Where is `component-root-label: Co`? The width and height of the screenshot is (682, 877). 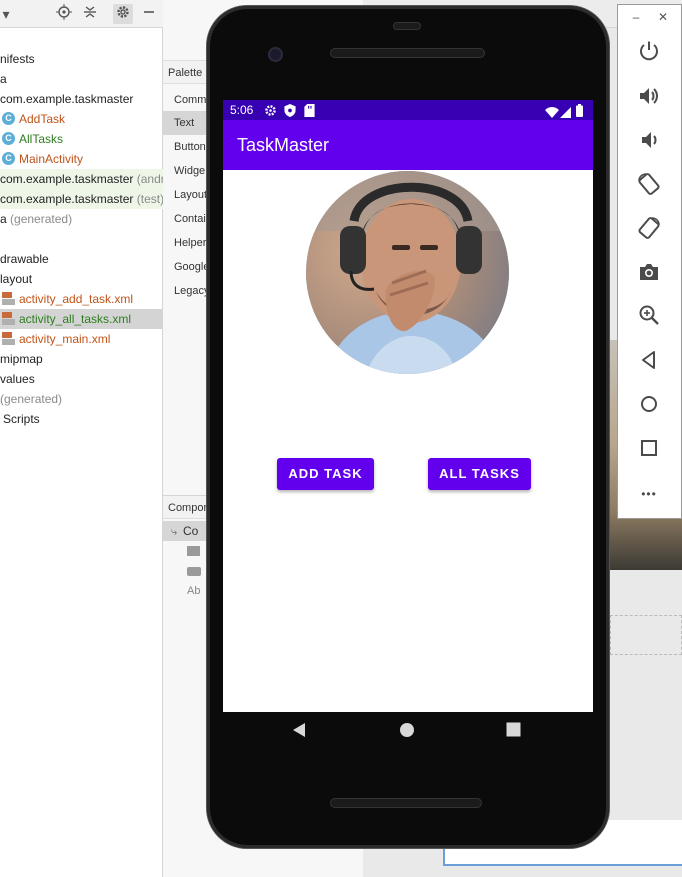 component-root-label: Co is located at coordinates (191, 531).